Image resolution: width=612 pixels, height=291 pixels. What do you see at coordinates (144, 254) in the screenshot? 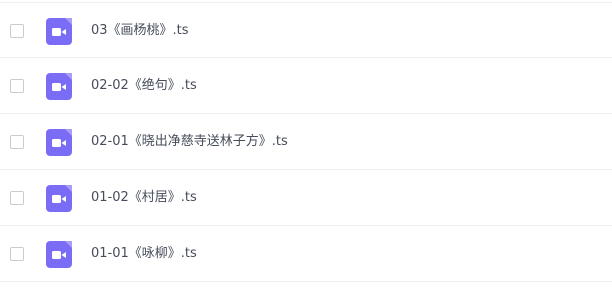
I see `file-name: 01-01《咏柳》.ts` at bounding box center [144, 254].